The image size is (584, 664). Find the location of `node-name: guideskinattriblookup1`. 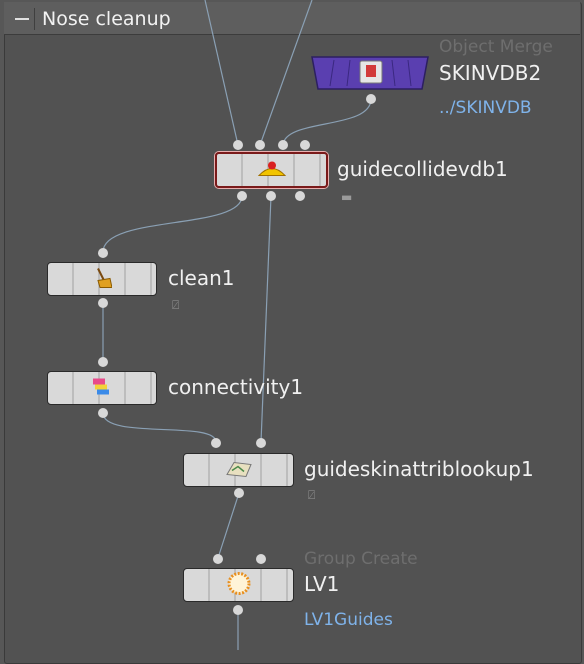

node-name: guideskinattriblookup1 is located at coordinates (419, 469).